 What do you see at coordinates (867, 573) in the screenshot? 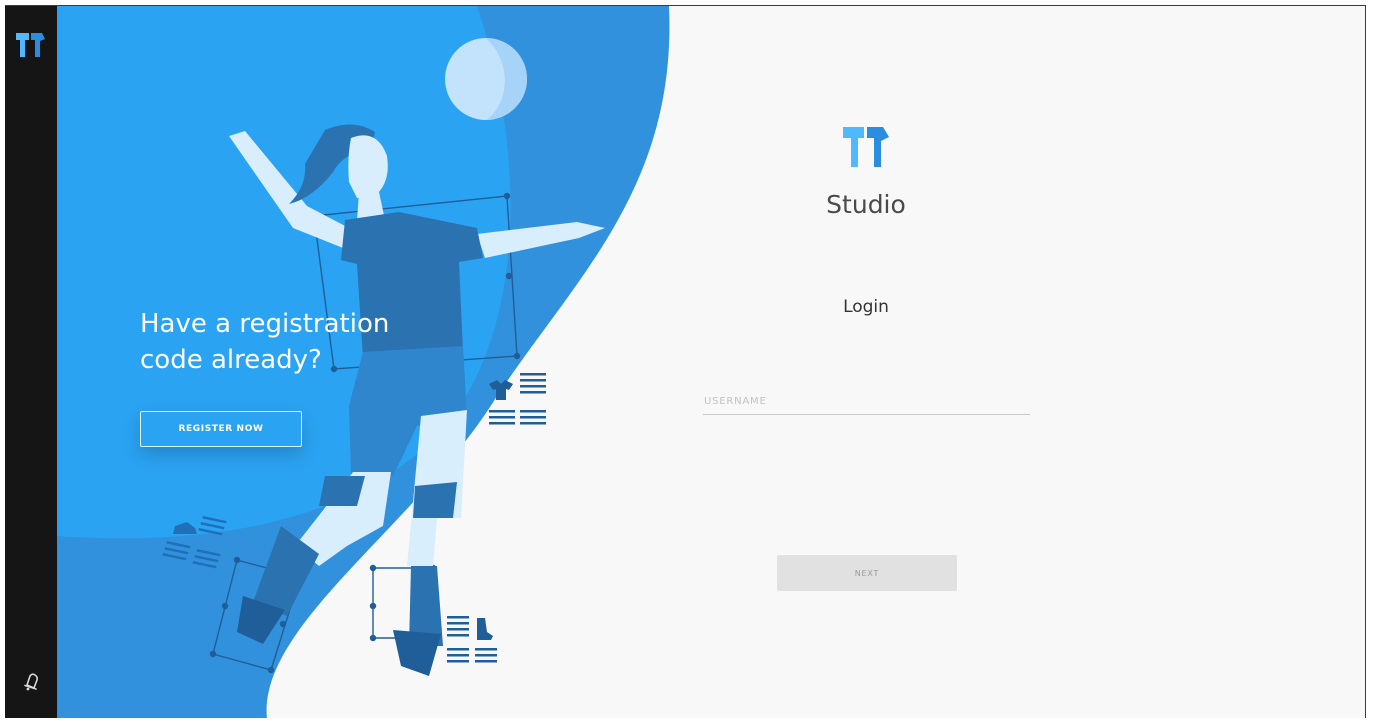
I see `next-button: NEXT` at bounding box center [867, 573].